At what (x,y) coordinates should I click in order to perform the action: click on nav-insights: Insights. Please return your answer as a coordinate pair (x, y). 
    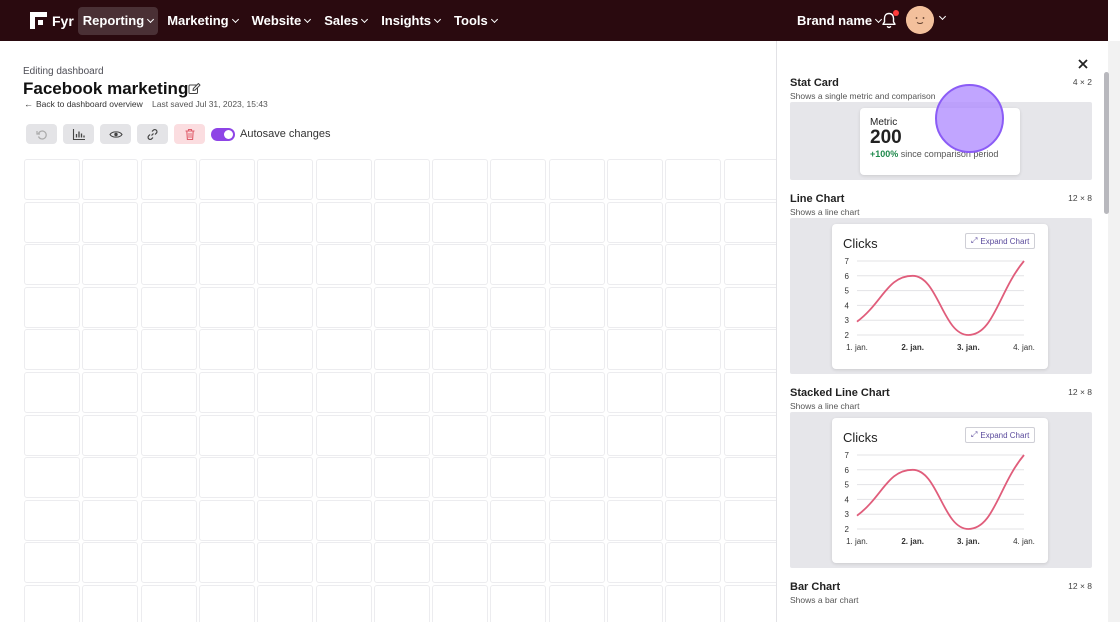
    Looking at the image, I should click on (410, 21).